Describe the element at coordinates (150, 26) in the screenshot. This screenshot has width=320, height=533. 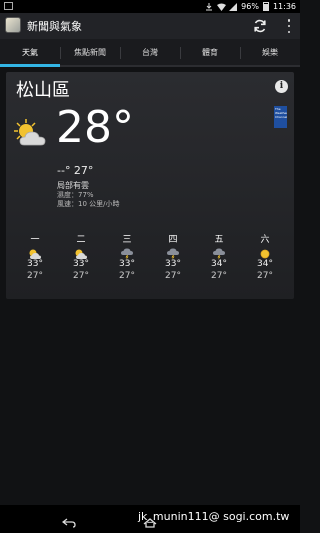
I see `action-bar: 新聞與氣象` at that location.